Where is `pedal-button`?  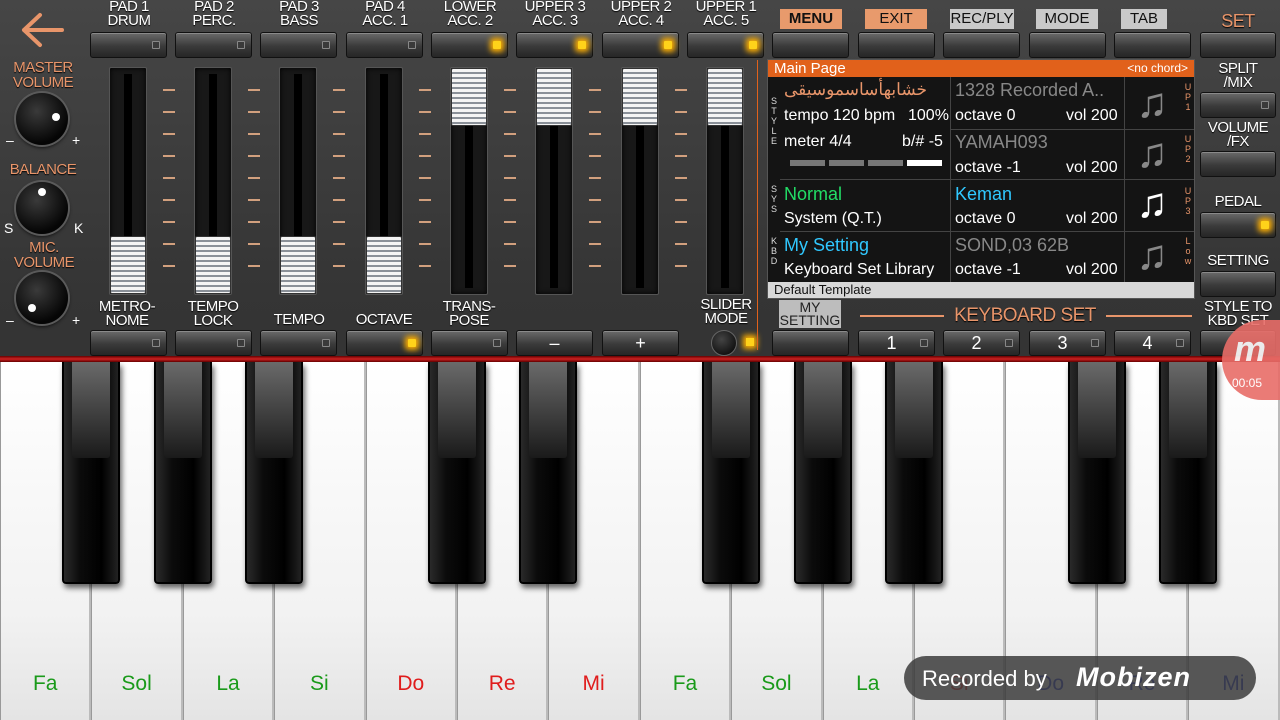
pedal-button is located at coordinates (1238, 225).